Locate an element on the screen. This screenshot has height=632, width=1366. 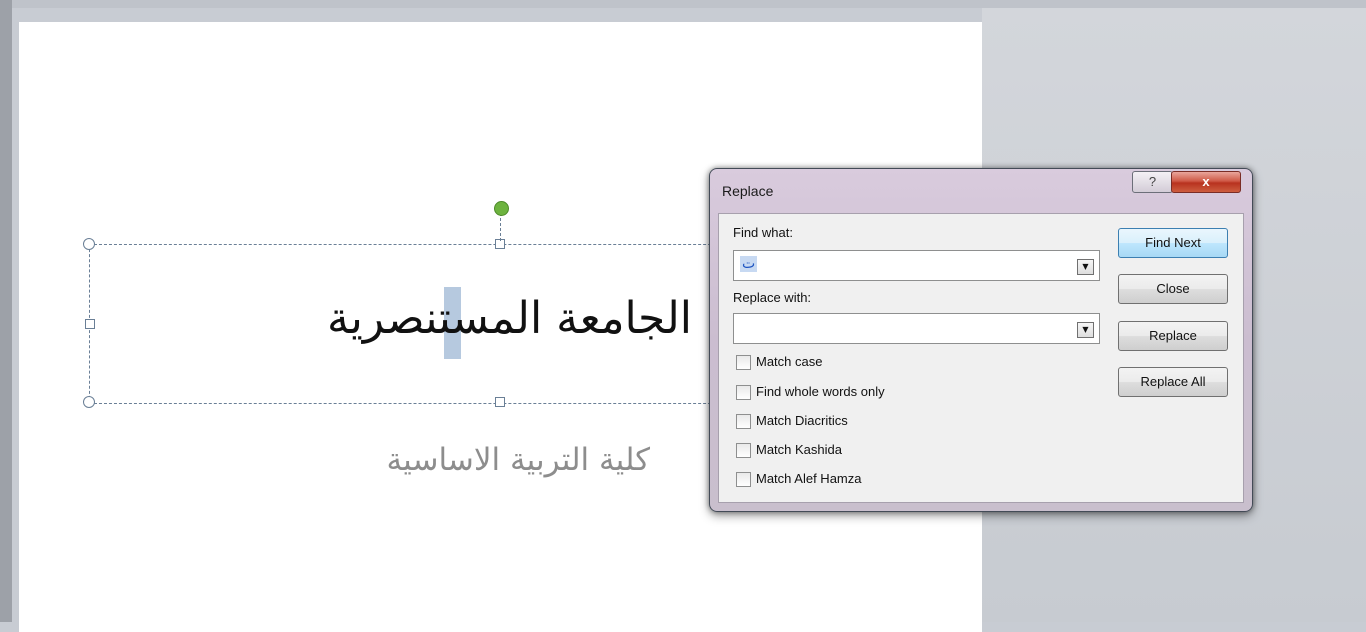
match-kashida-checkbox is located at coordinates (743, 450).